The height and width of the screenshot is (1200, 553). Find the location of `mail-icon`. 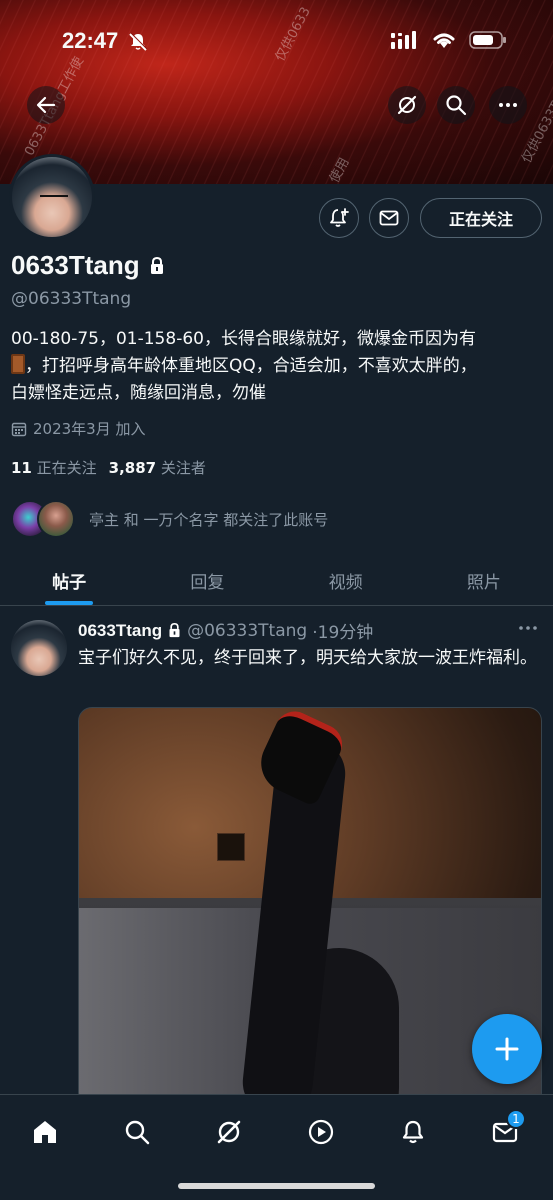

mail-icon is located at coordinates (389, 218).